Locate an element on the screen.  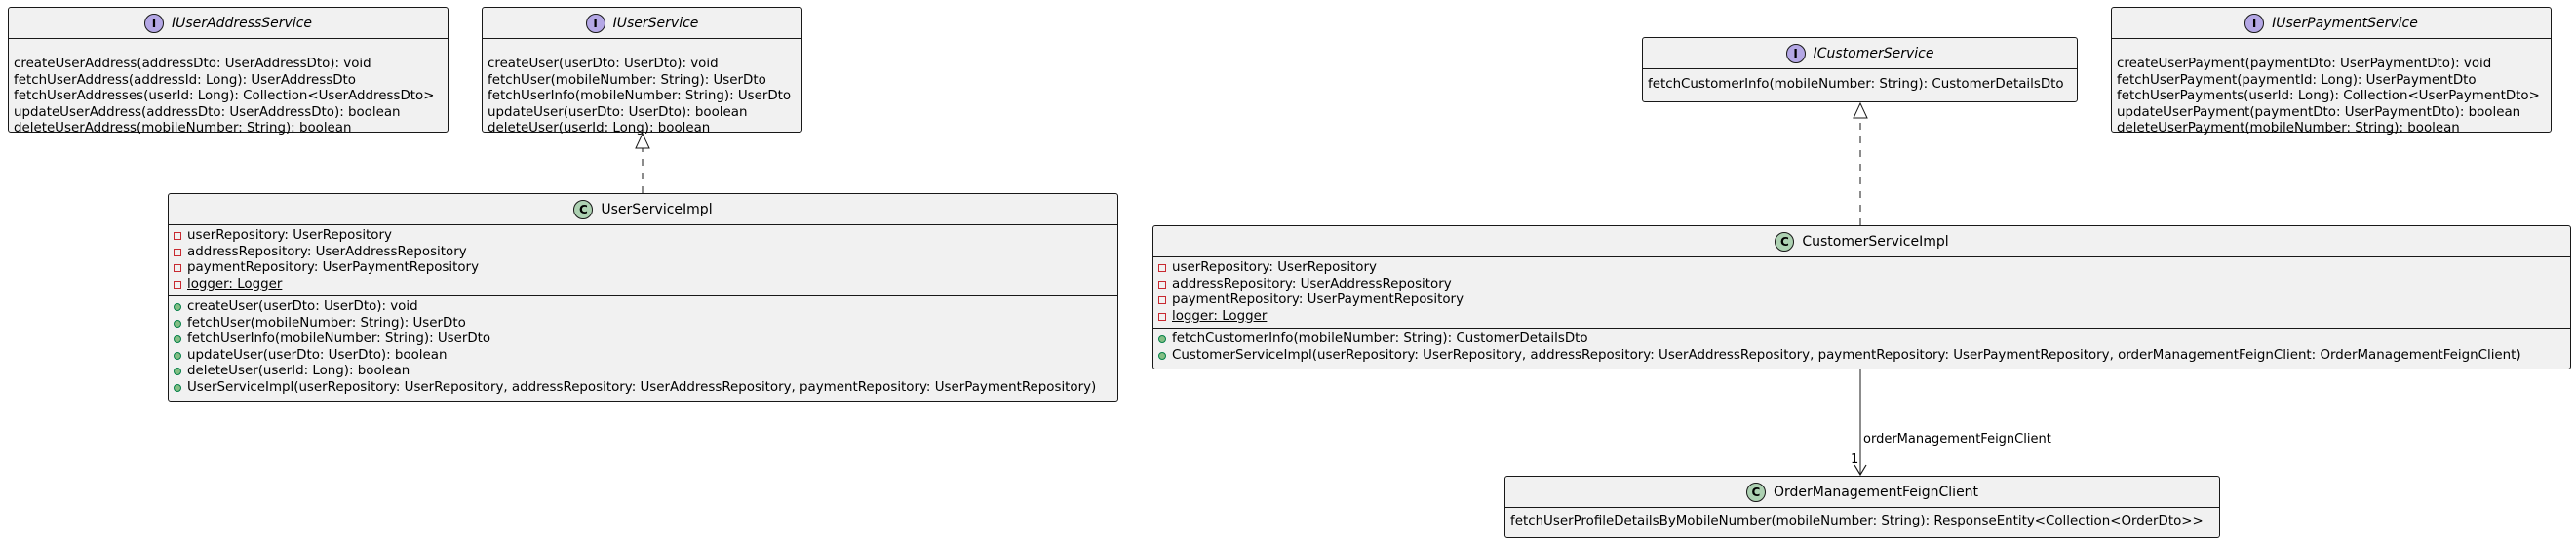
association-label: orderManagementFeignClient is located at coordinates (1957, 439).